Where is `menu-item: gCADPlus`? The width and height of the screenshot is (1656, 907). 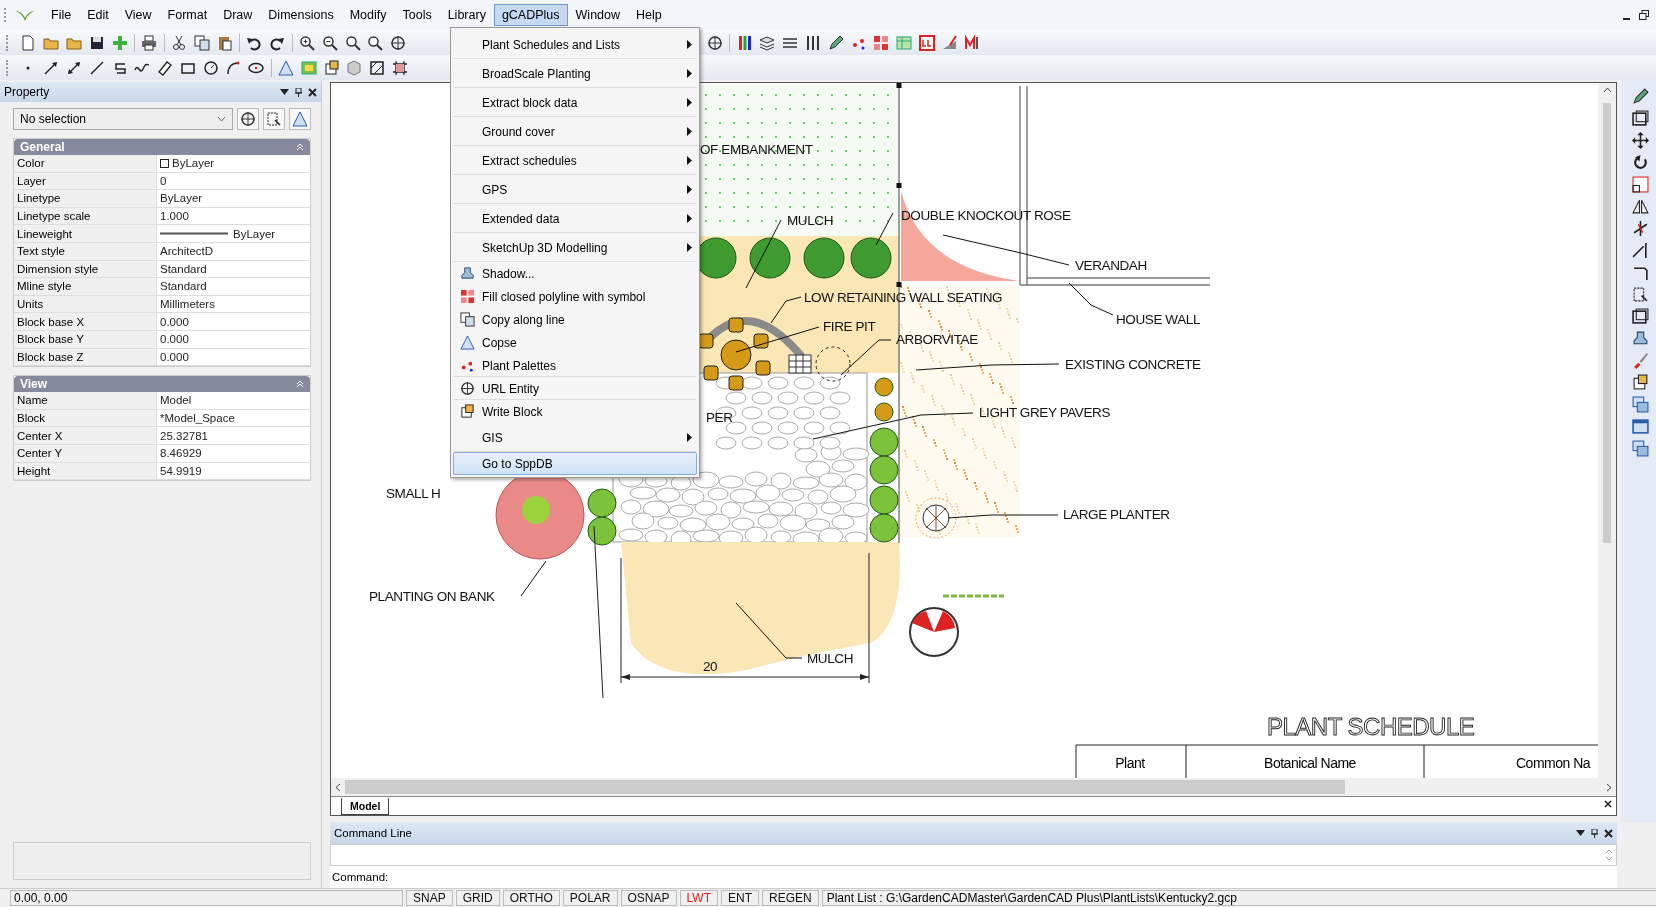
menu-item: gCADPlus is located at coordinates (530, 15).